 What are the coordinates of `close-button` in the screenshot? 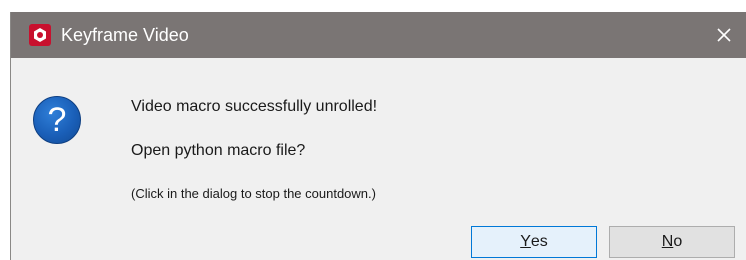 It's located at (724, 35).